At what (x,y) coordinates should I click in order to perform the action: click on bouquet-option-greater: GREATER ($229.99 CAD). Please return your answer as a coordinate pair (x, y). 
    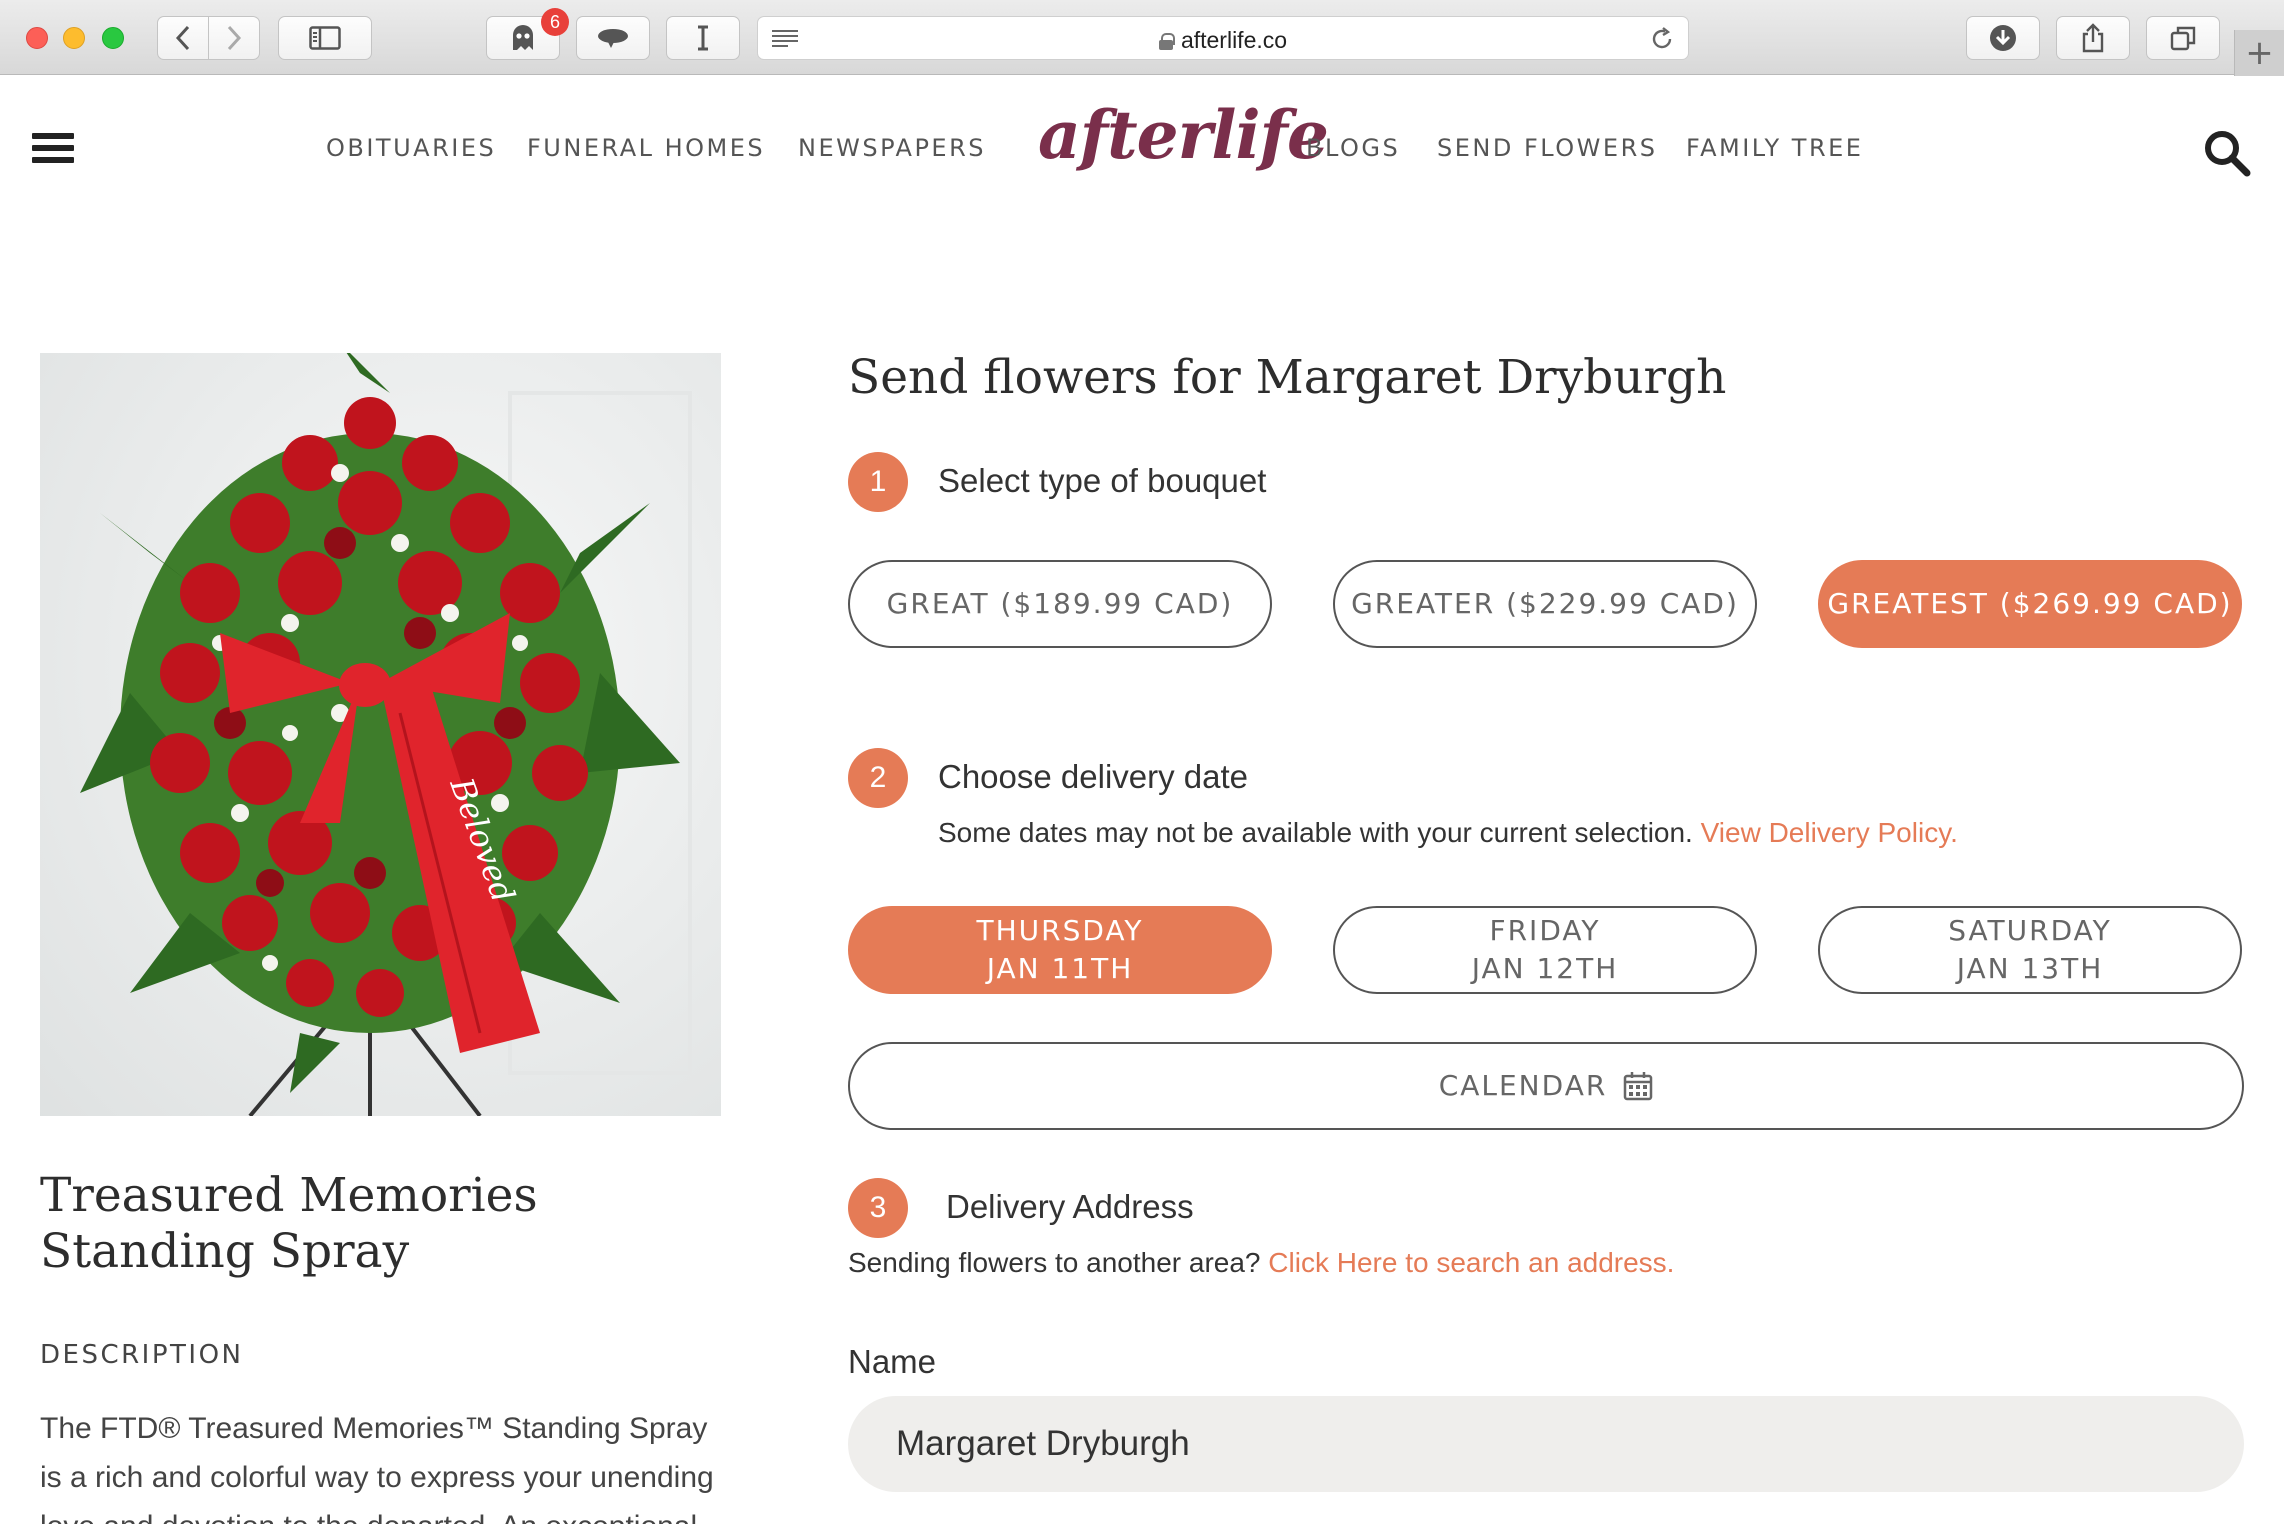
    Looking at the image, I should click on (1545, 604).